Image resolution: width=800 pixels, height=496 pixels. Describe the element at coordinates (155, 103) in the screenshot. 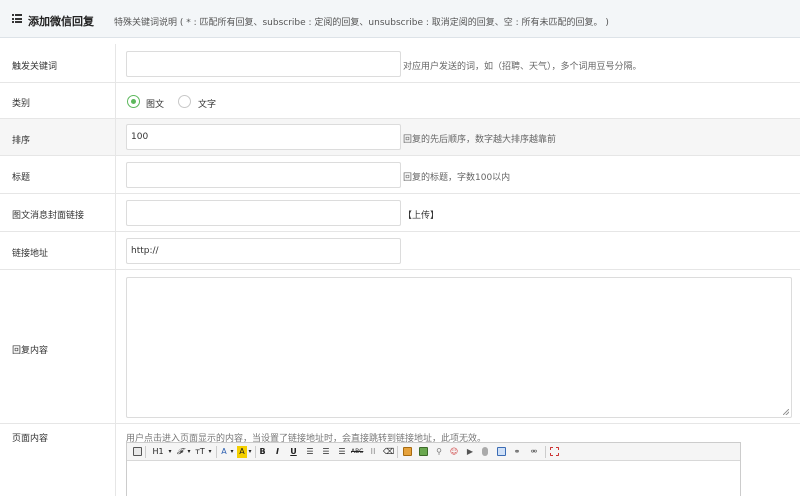

I see `radio-image-text-label: 图文` at that location.